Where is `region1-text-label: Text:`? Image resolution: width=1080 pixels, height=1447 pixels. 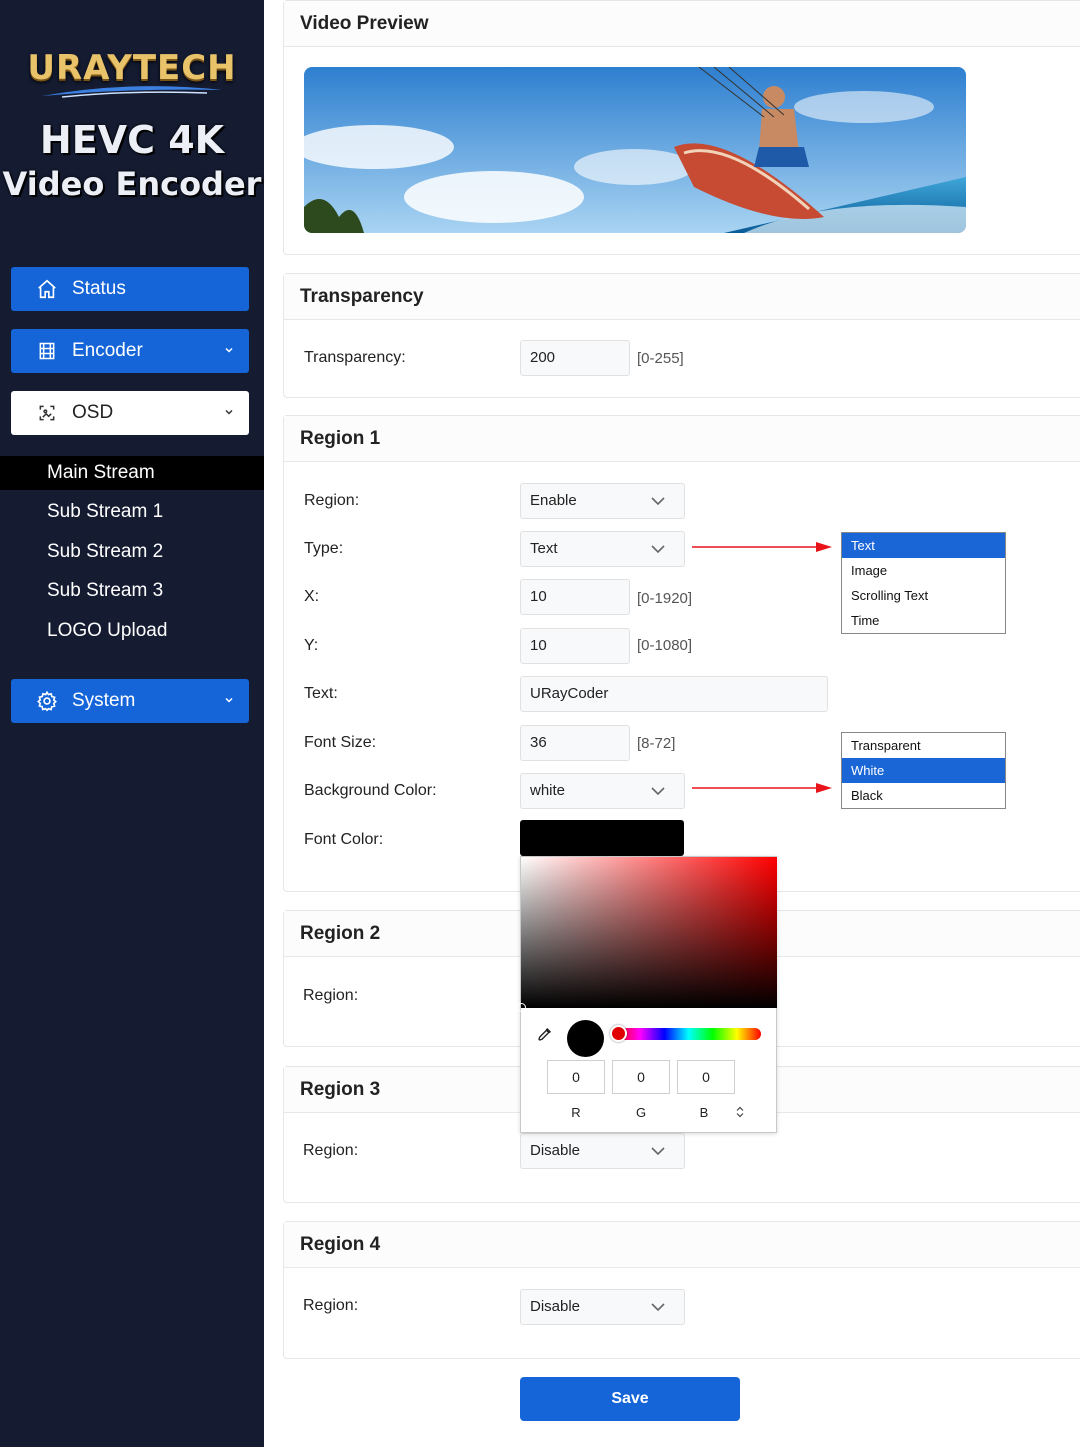
region1-text-label: Text: is located at coordinates (321, 693).